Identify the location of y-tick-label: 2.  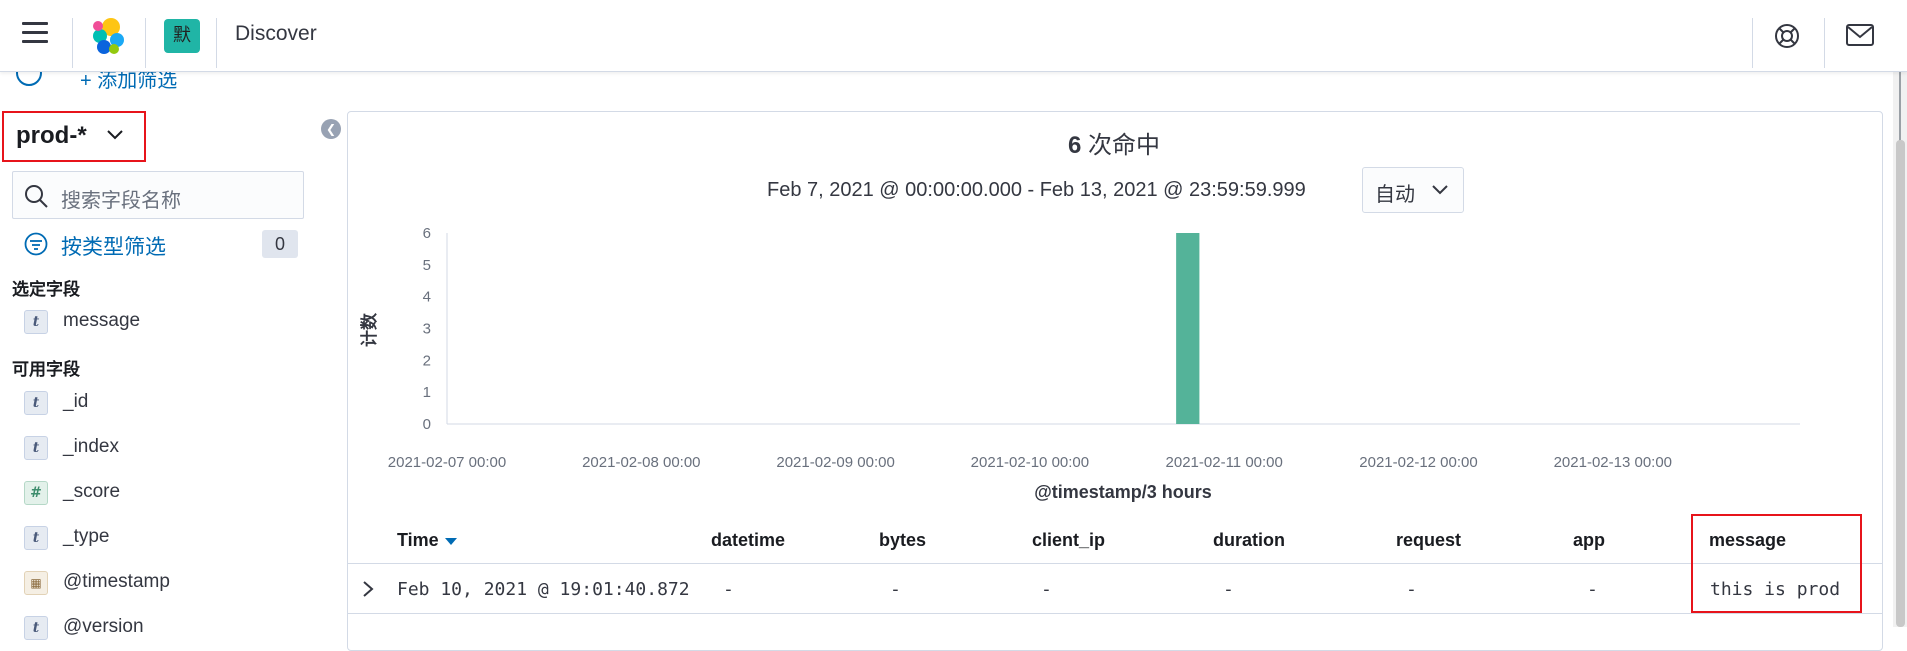
(427, 360).